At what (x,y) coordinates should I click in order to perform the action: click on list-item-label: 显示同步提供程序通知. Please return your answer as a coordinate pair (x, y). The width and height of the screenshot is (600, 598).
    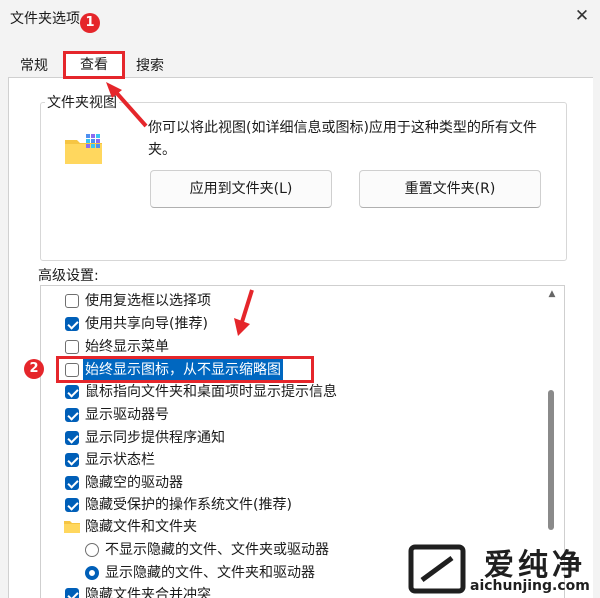
    Looking at the image, I should click on (155, 438).